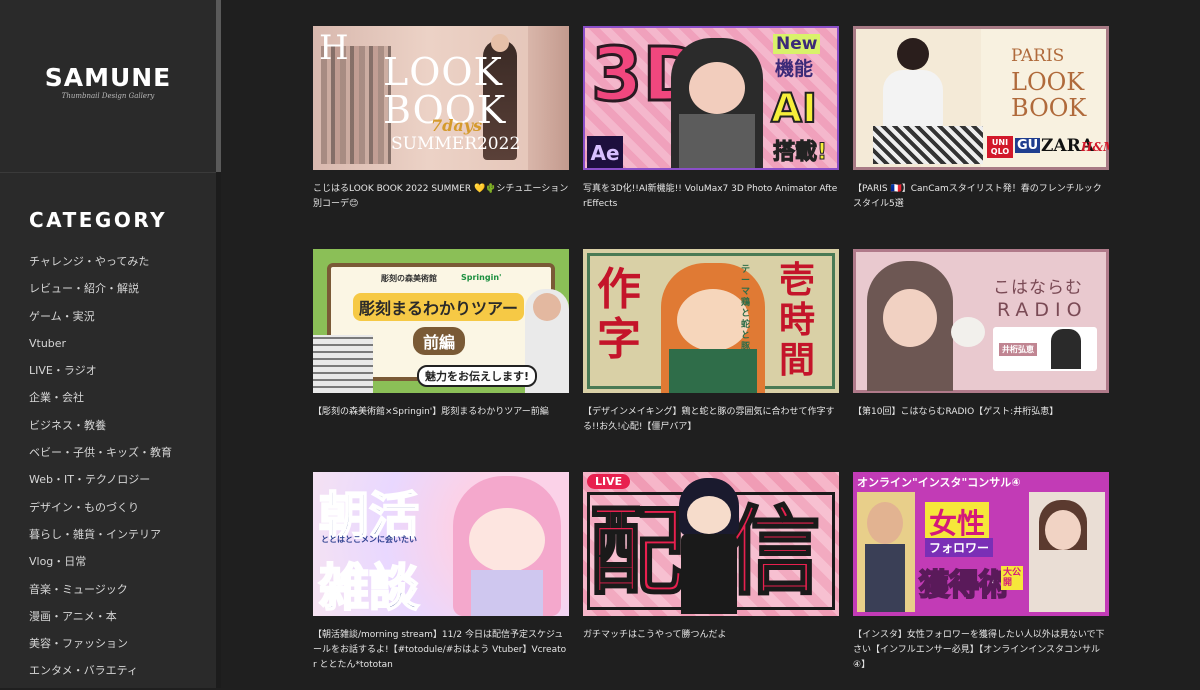  What do you see at coordinates (100, 348) in the screenshot?
I see `category-item: Vtuber` at bounding box center [100, 348].